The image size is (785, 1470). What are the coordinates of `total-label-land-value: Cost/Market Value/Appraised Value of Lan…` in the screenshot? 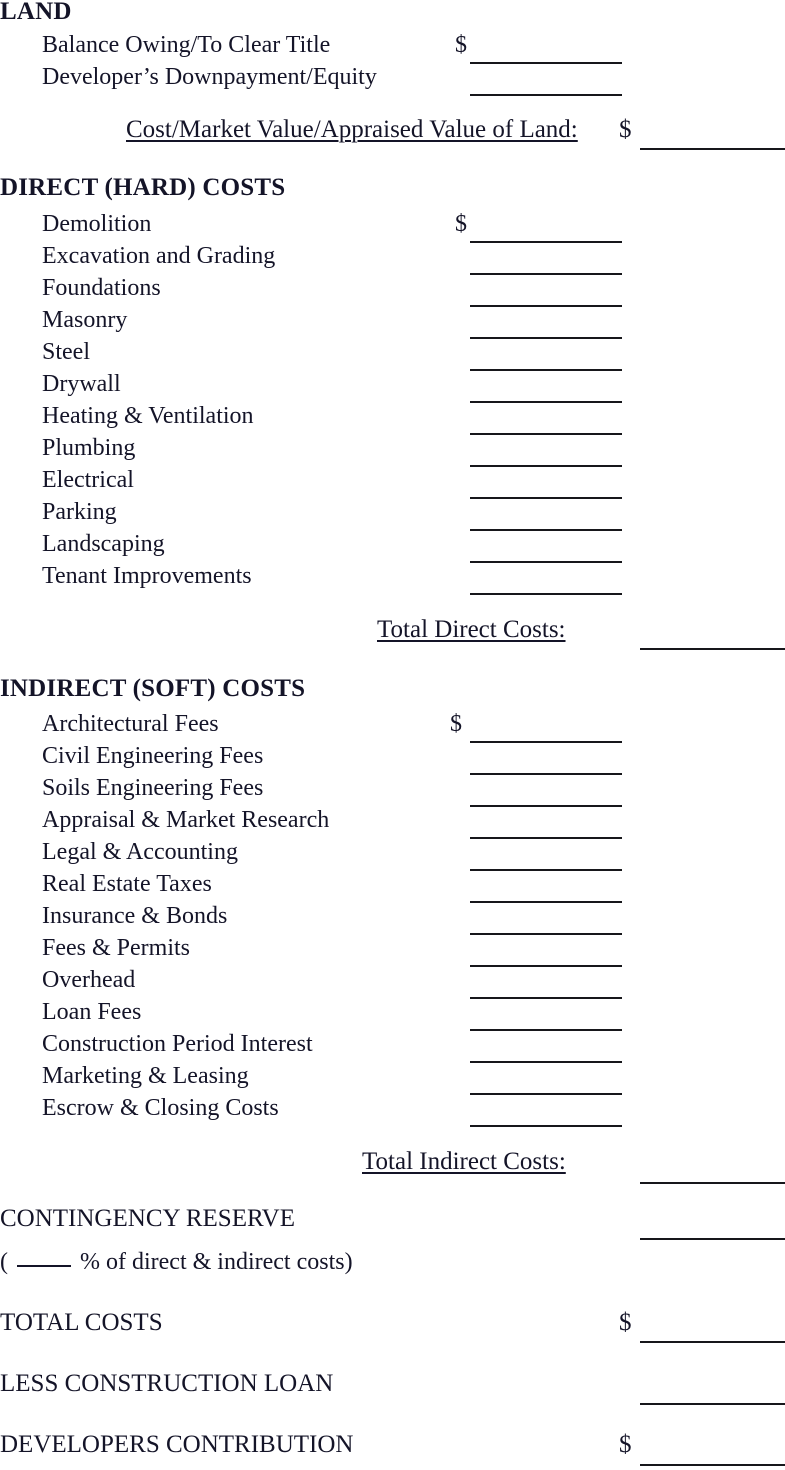 It's located at (352, 129).